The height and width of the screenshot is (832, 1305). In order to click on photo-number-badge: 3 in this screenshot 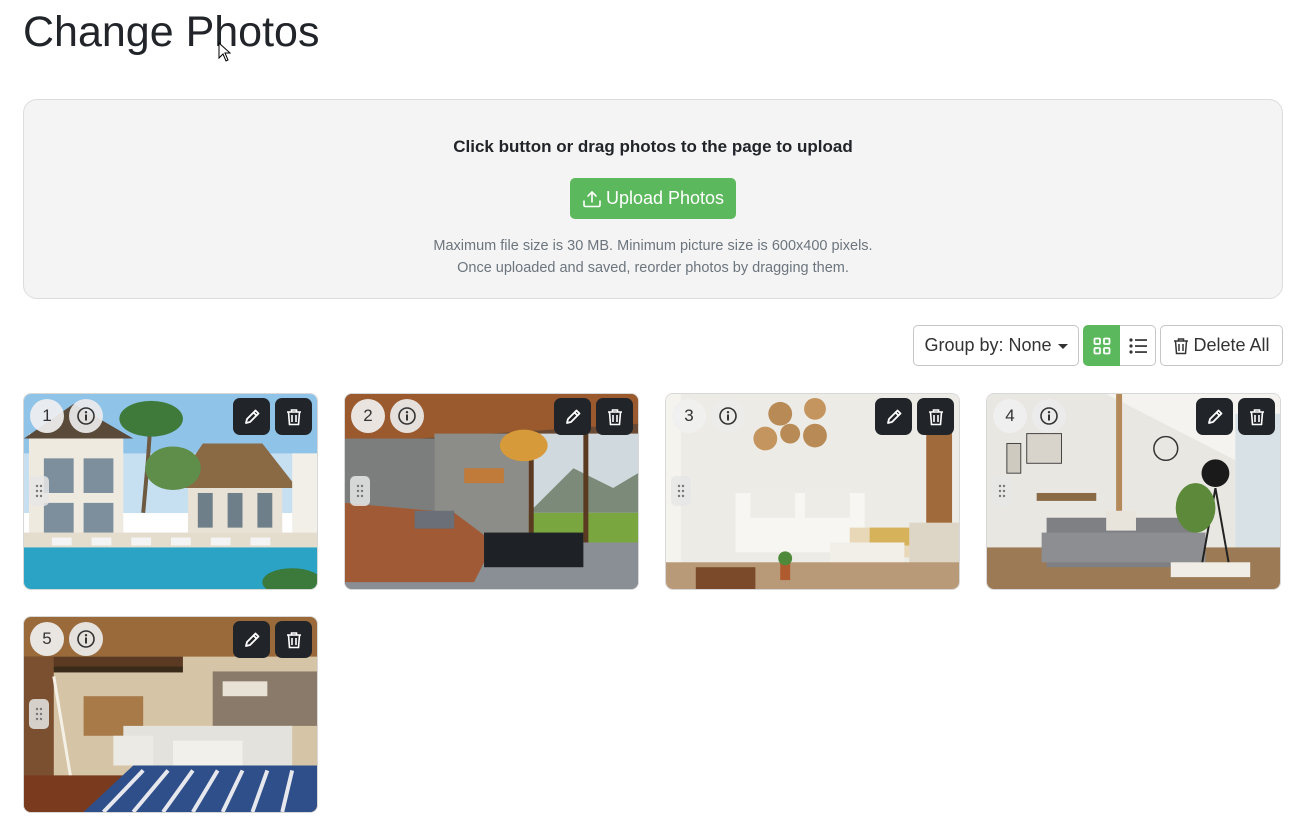, I will do `click(689, 416)`.